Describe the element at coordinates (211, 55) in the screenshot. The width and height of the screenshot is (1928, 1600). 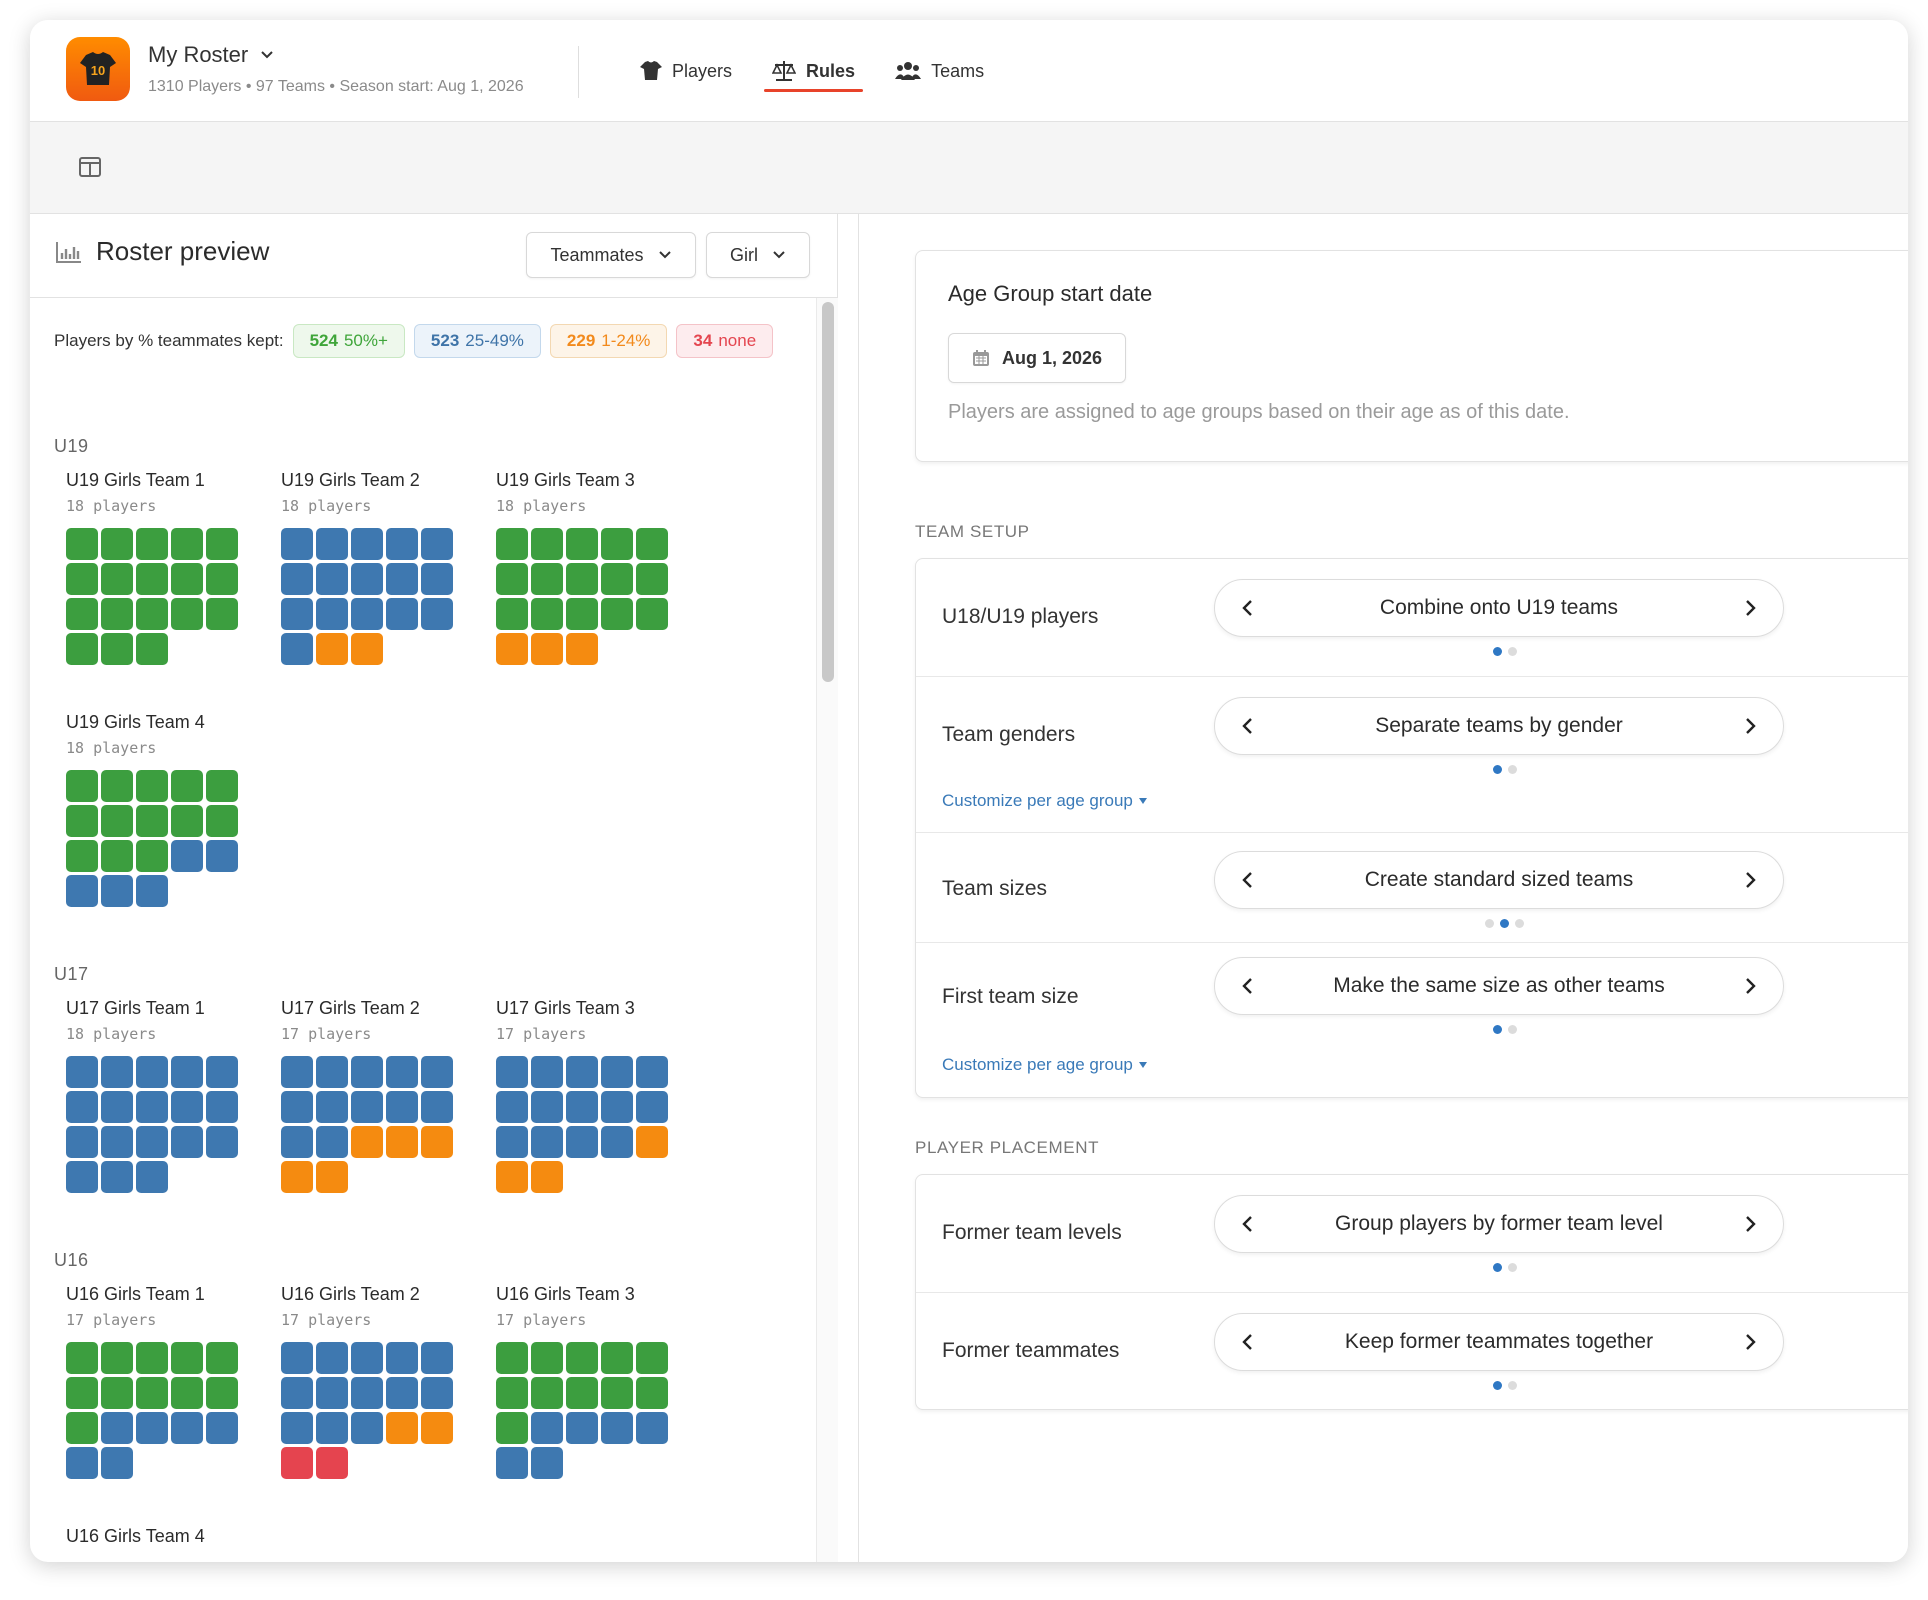
I see `roster-switcher: My Roster` at that location.